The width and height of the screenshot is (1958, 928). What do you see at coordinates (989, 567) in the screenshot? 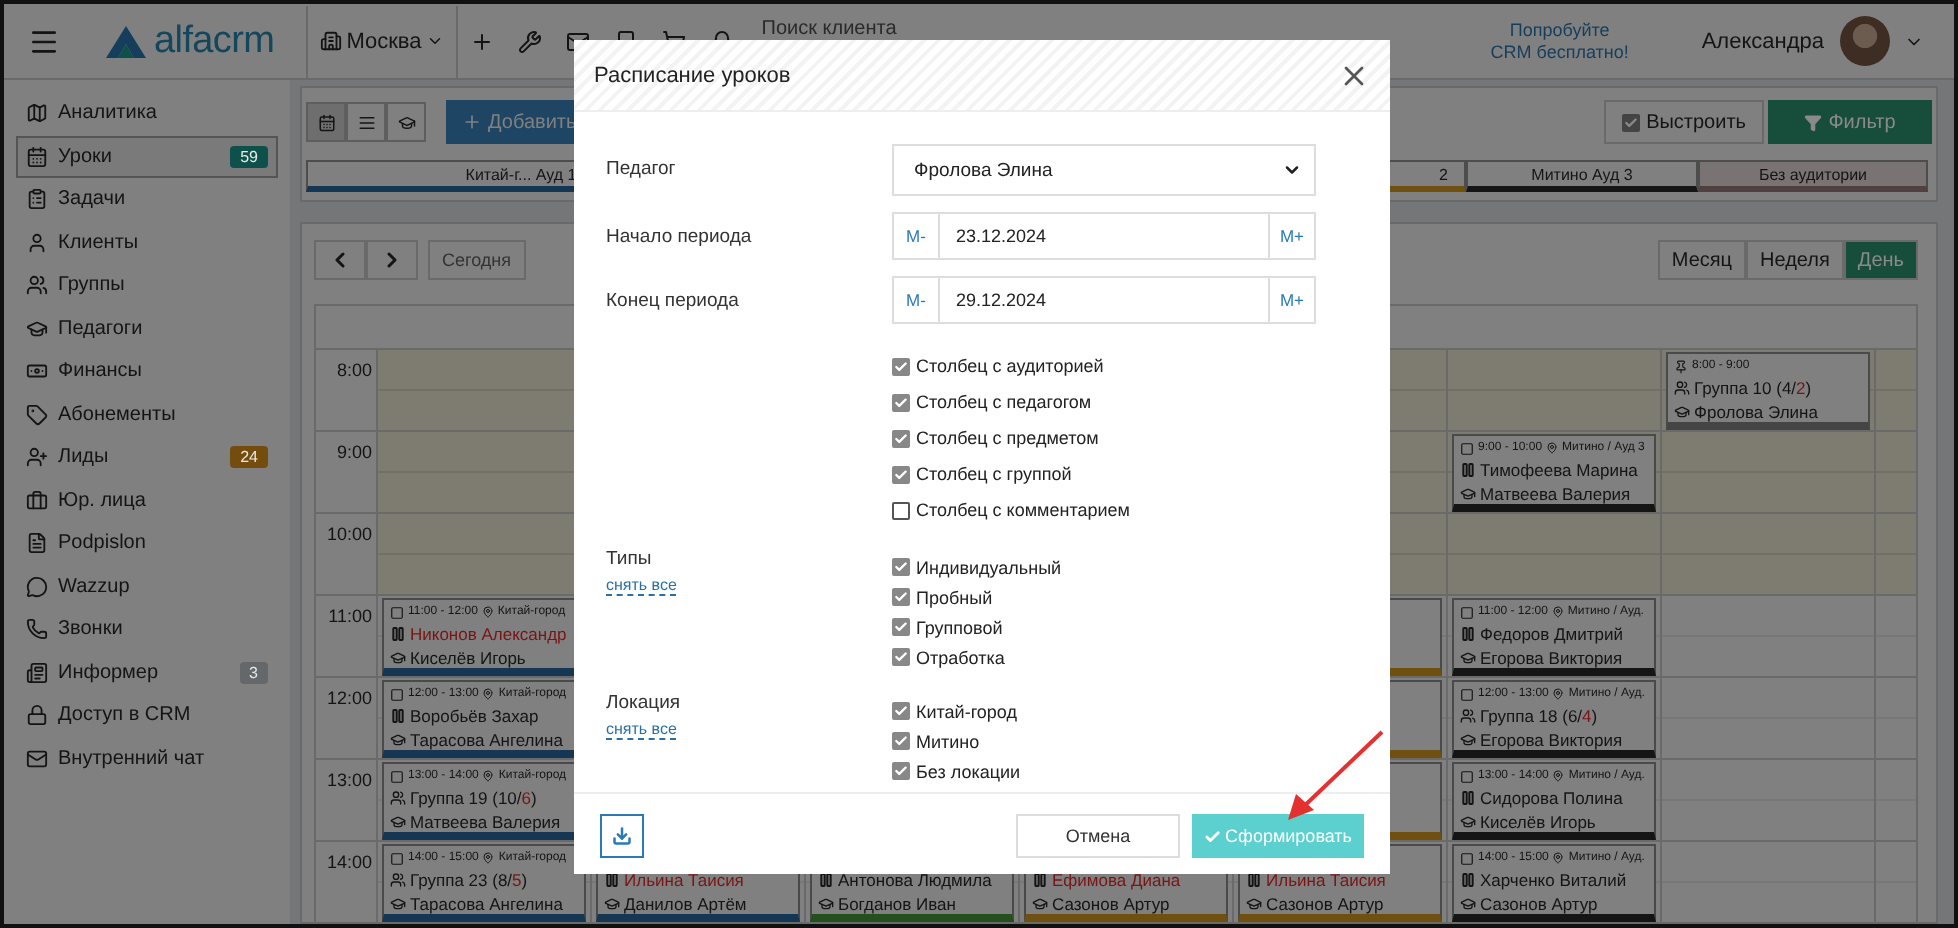
I see `checkbox-label: Индивидуальный` at bounding box center [989, 567].